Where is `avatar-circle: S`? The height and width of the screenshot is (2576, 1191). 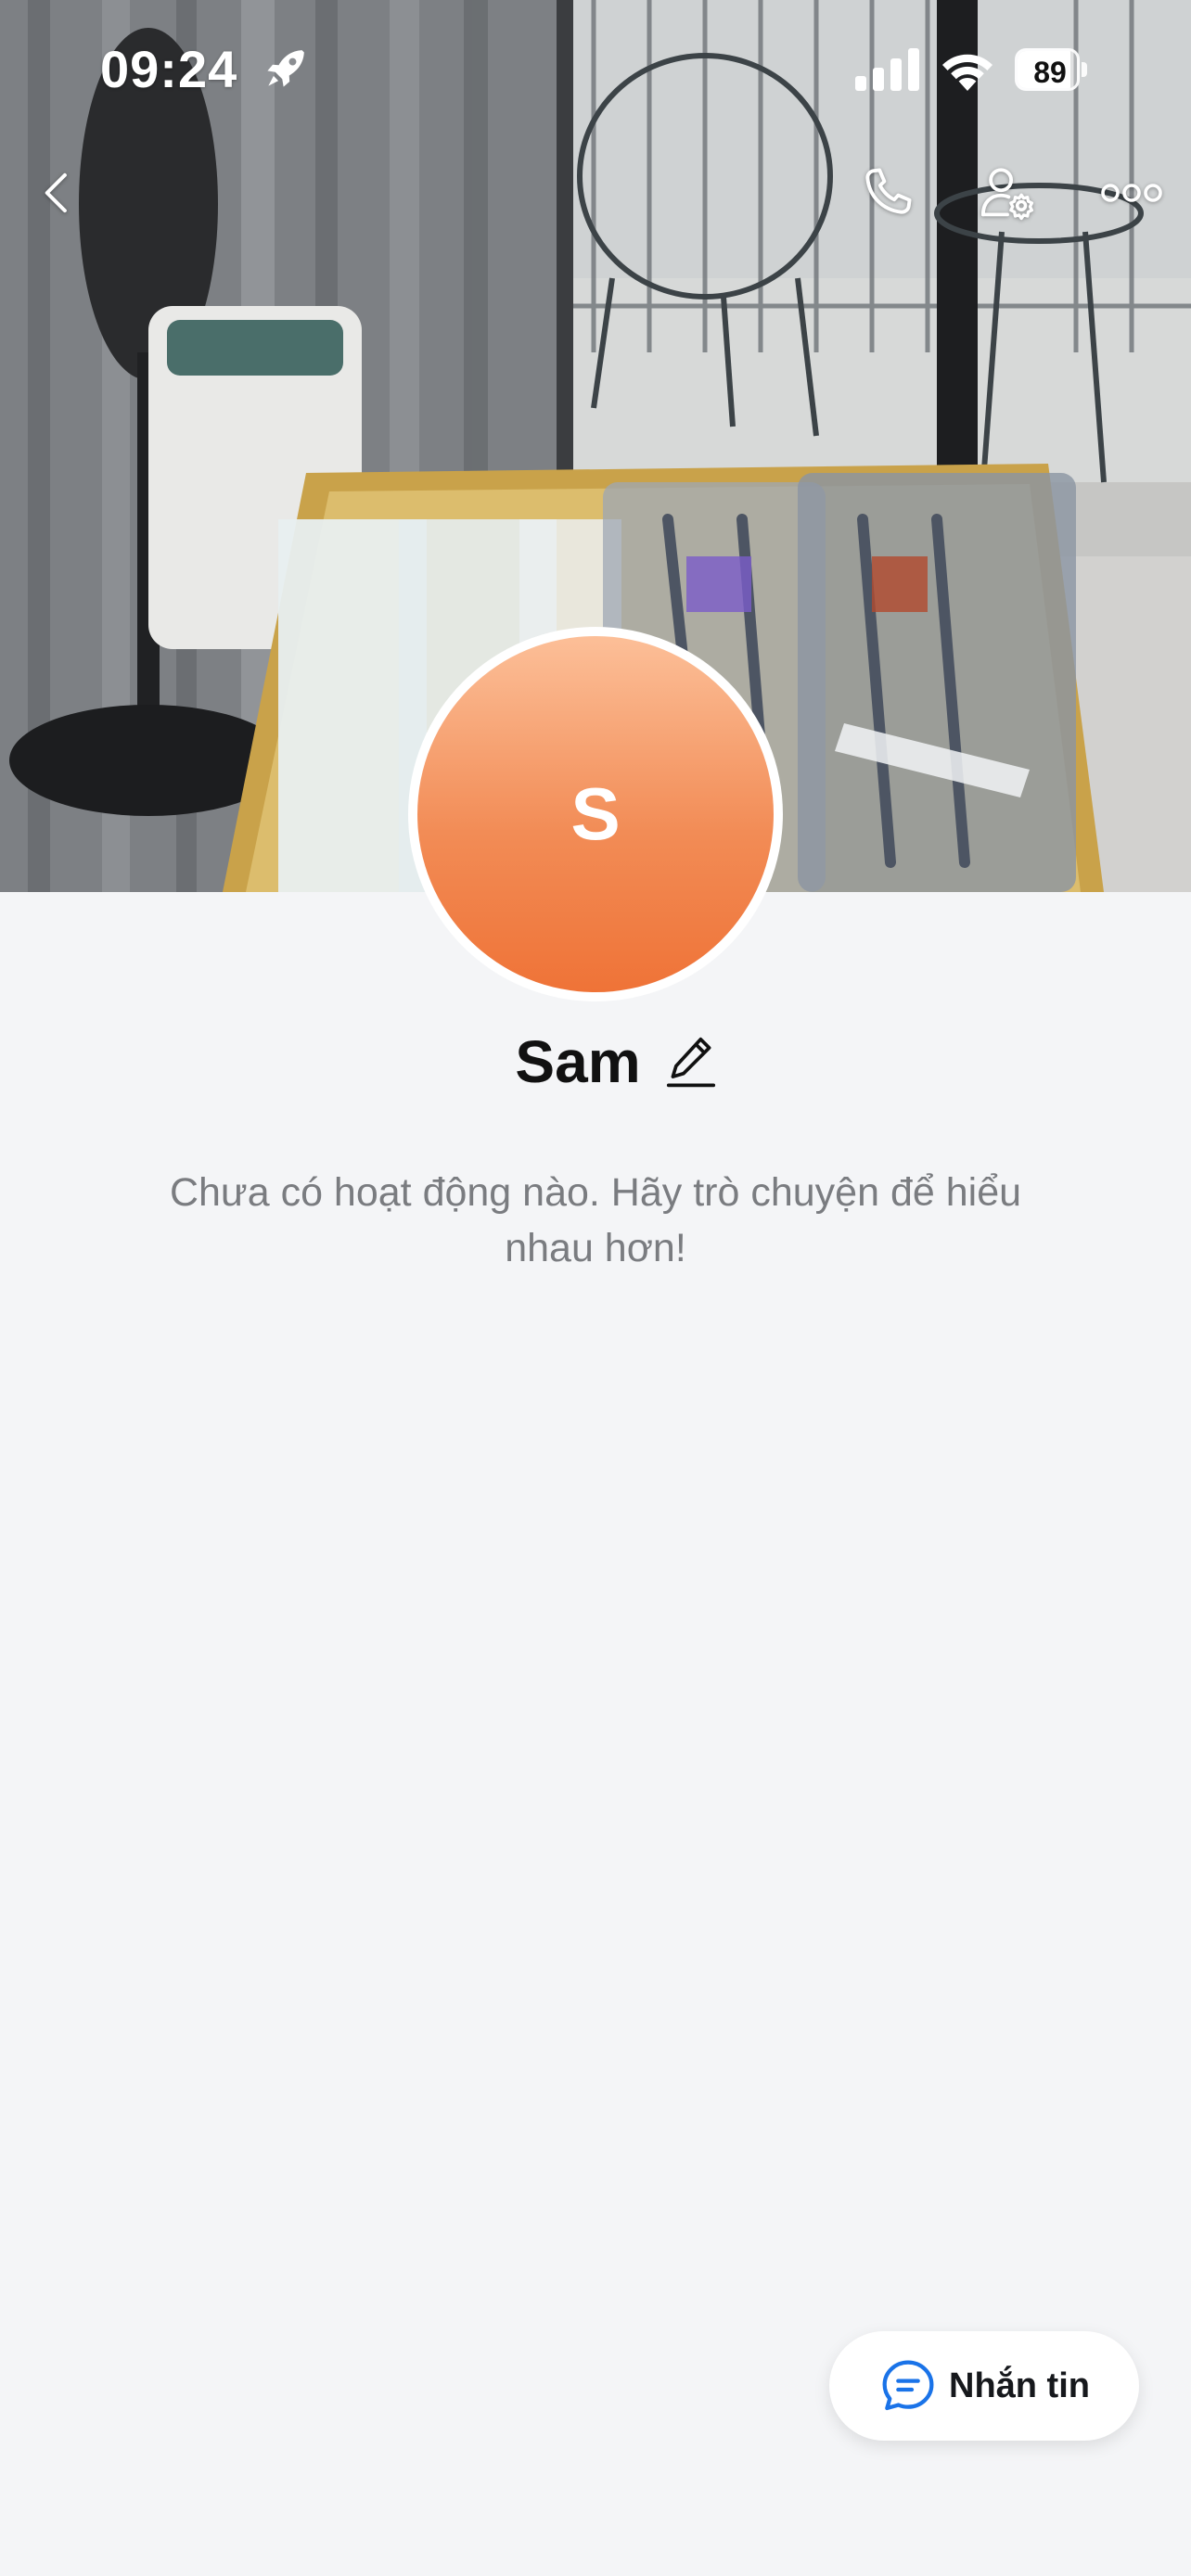 avatar-circle: S is located at coordinates (595, 814).